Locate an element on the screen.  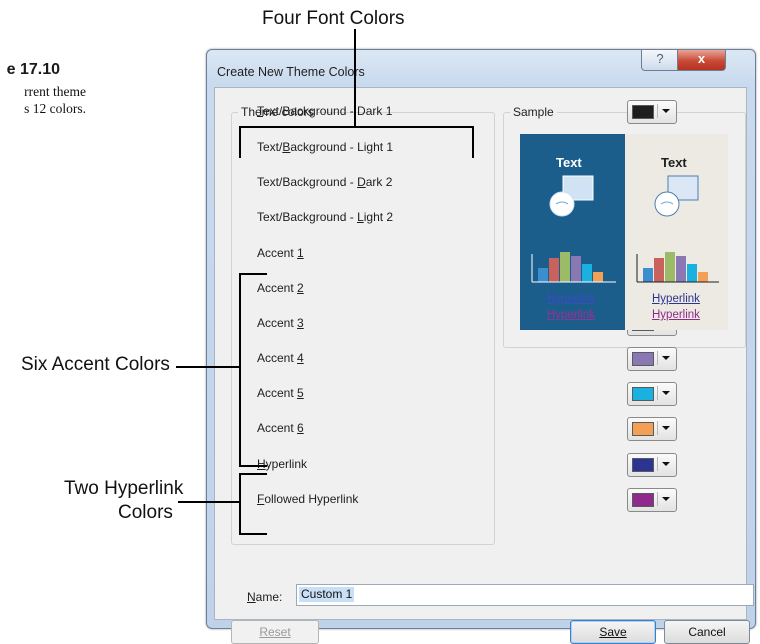
callout-two-hyperlink-line-2: Colors is located at coordinates (145, 512).